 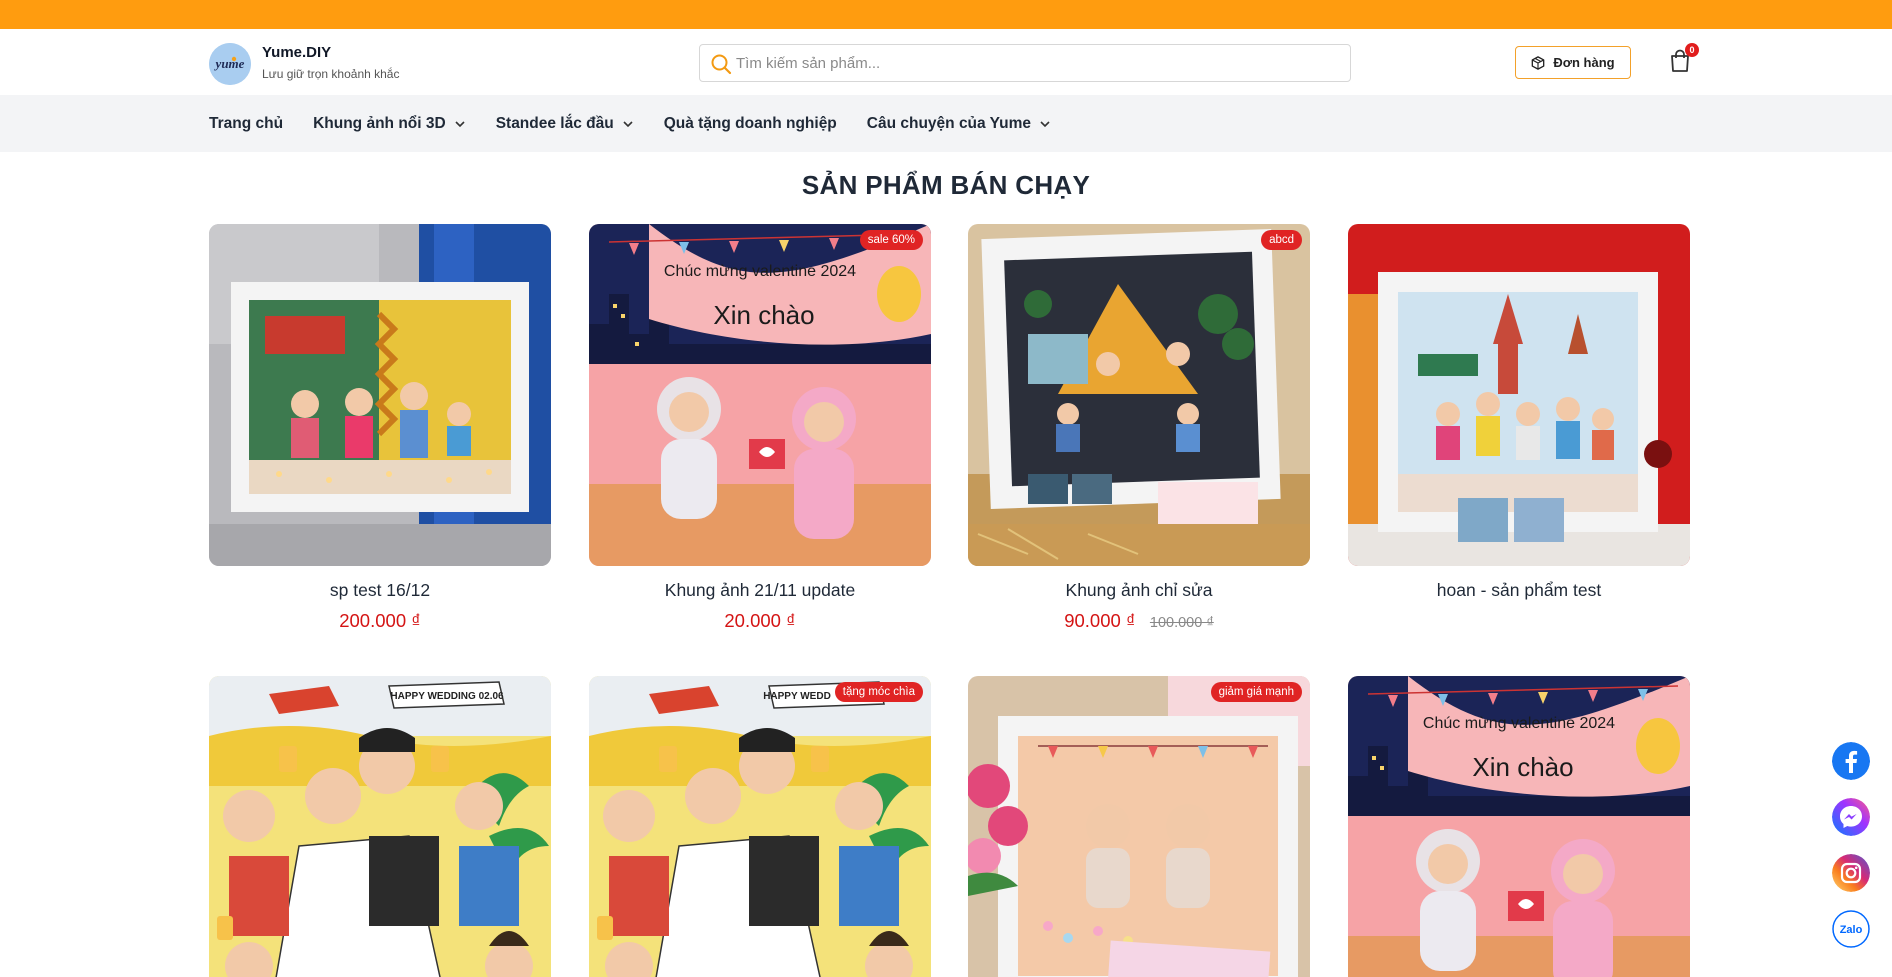 I want to click on brand-logo: yume, so click(x=230, y=64).